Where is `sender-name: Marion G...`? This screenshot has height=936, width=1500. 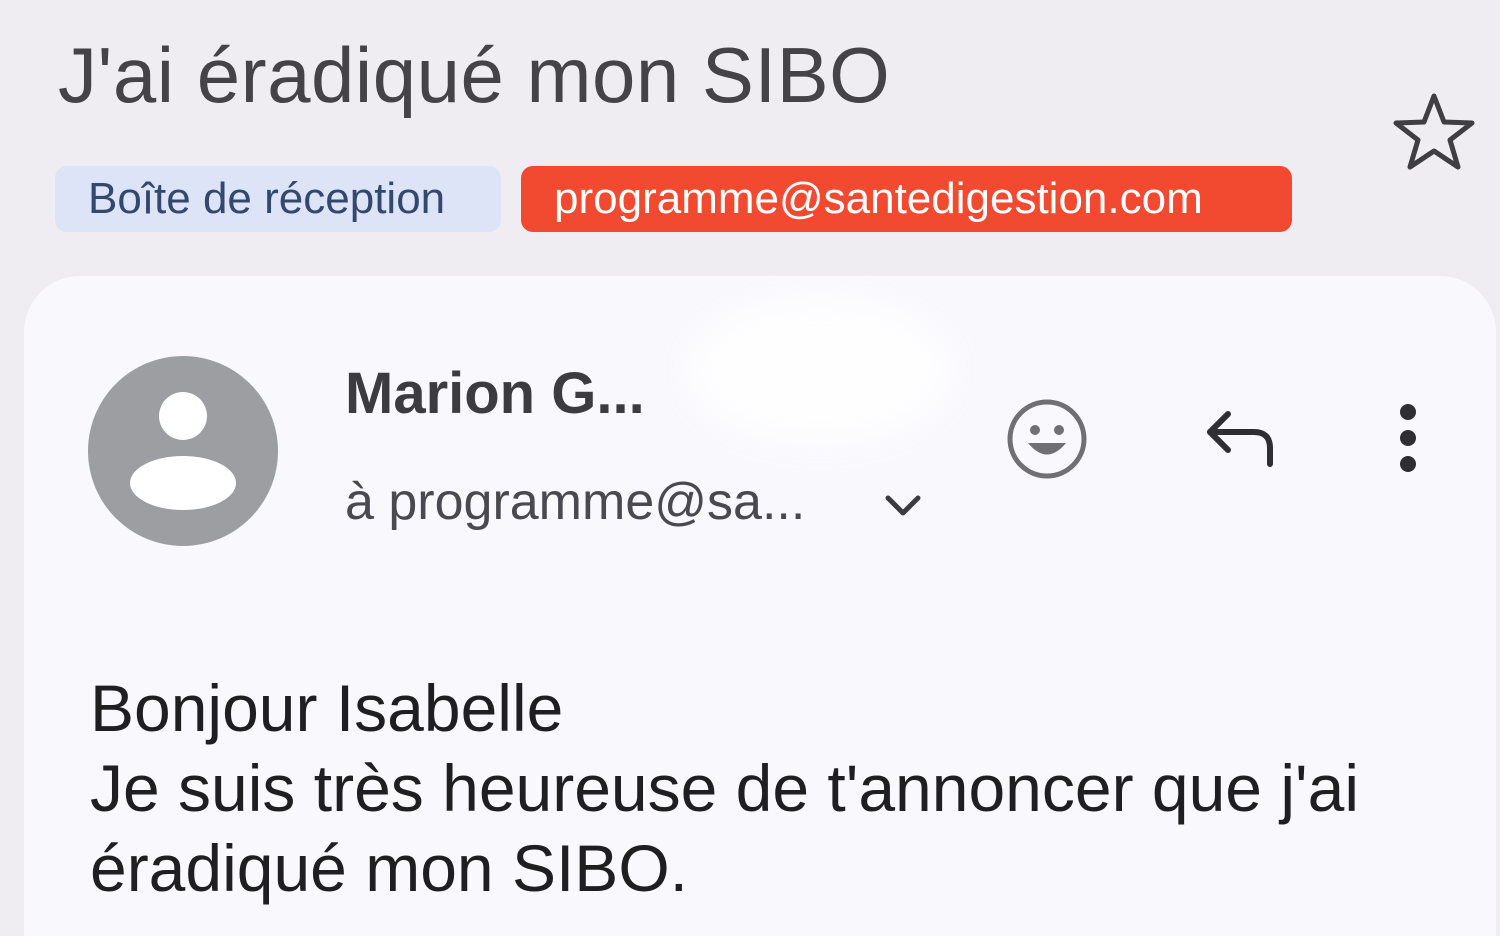
sender-name: Marion G... is located at coordinates (495, 393).